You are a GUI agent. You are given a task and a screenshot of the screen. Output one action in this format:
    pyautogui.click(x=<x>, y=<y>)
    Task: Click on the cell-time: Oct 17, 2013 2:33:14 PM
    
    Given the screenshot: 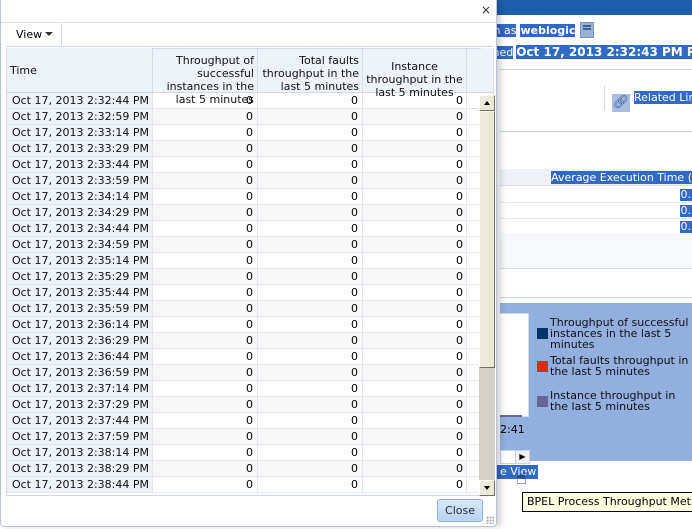 What is the action you would take?
    pyautogui.click(x=79, y=132)
    